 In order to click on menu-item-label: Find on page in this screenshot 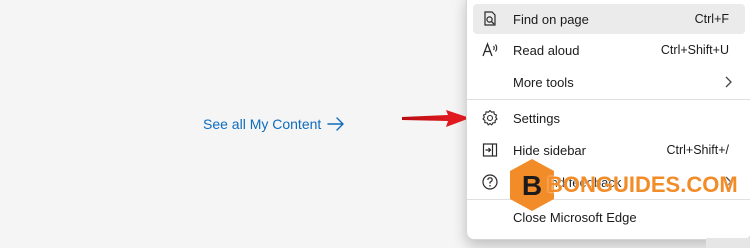, I will do `click(551, 19)`.